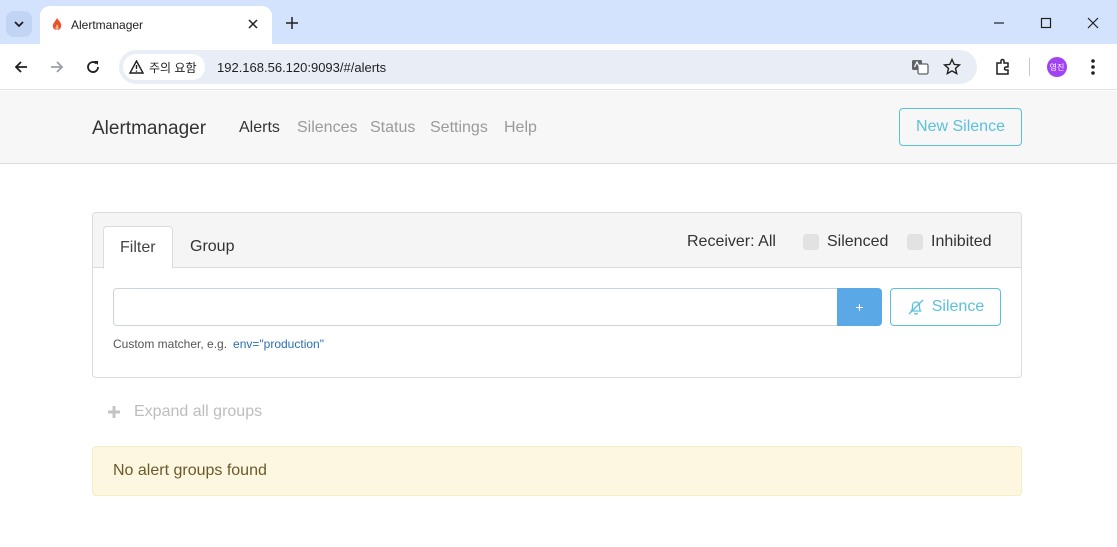 The width and height of the screenshot is (1117, 547). What do you see at coordinates (961, 241) in the screenshot?
I see `inhibited-label: Inhibited` at bounding box center [961, 241].